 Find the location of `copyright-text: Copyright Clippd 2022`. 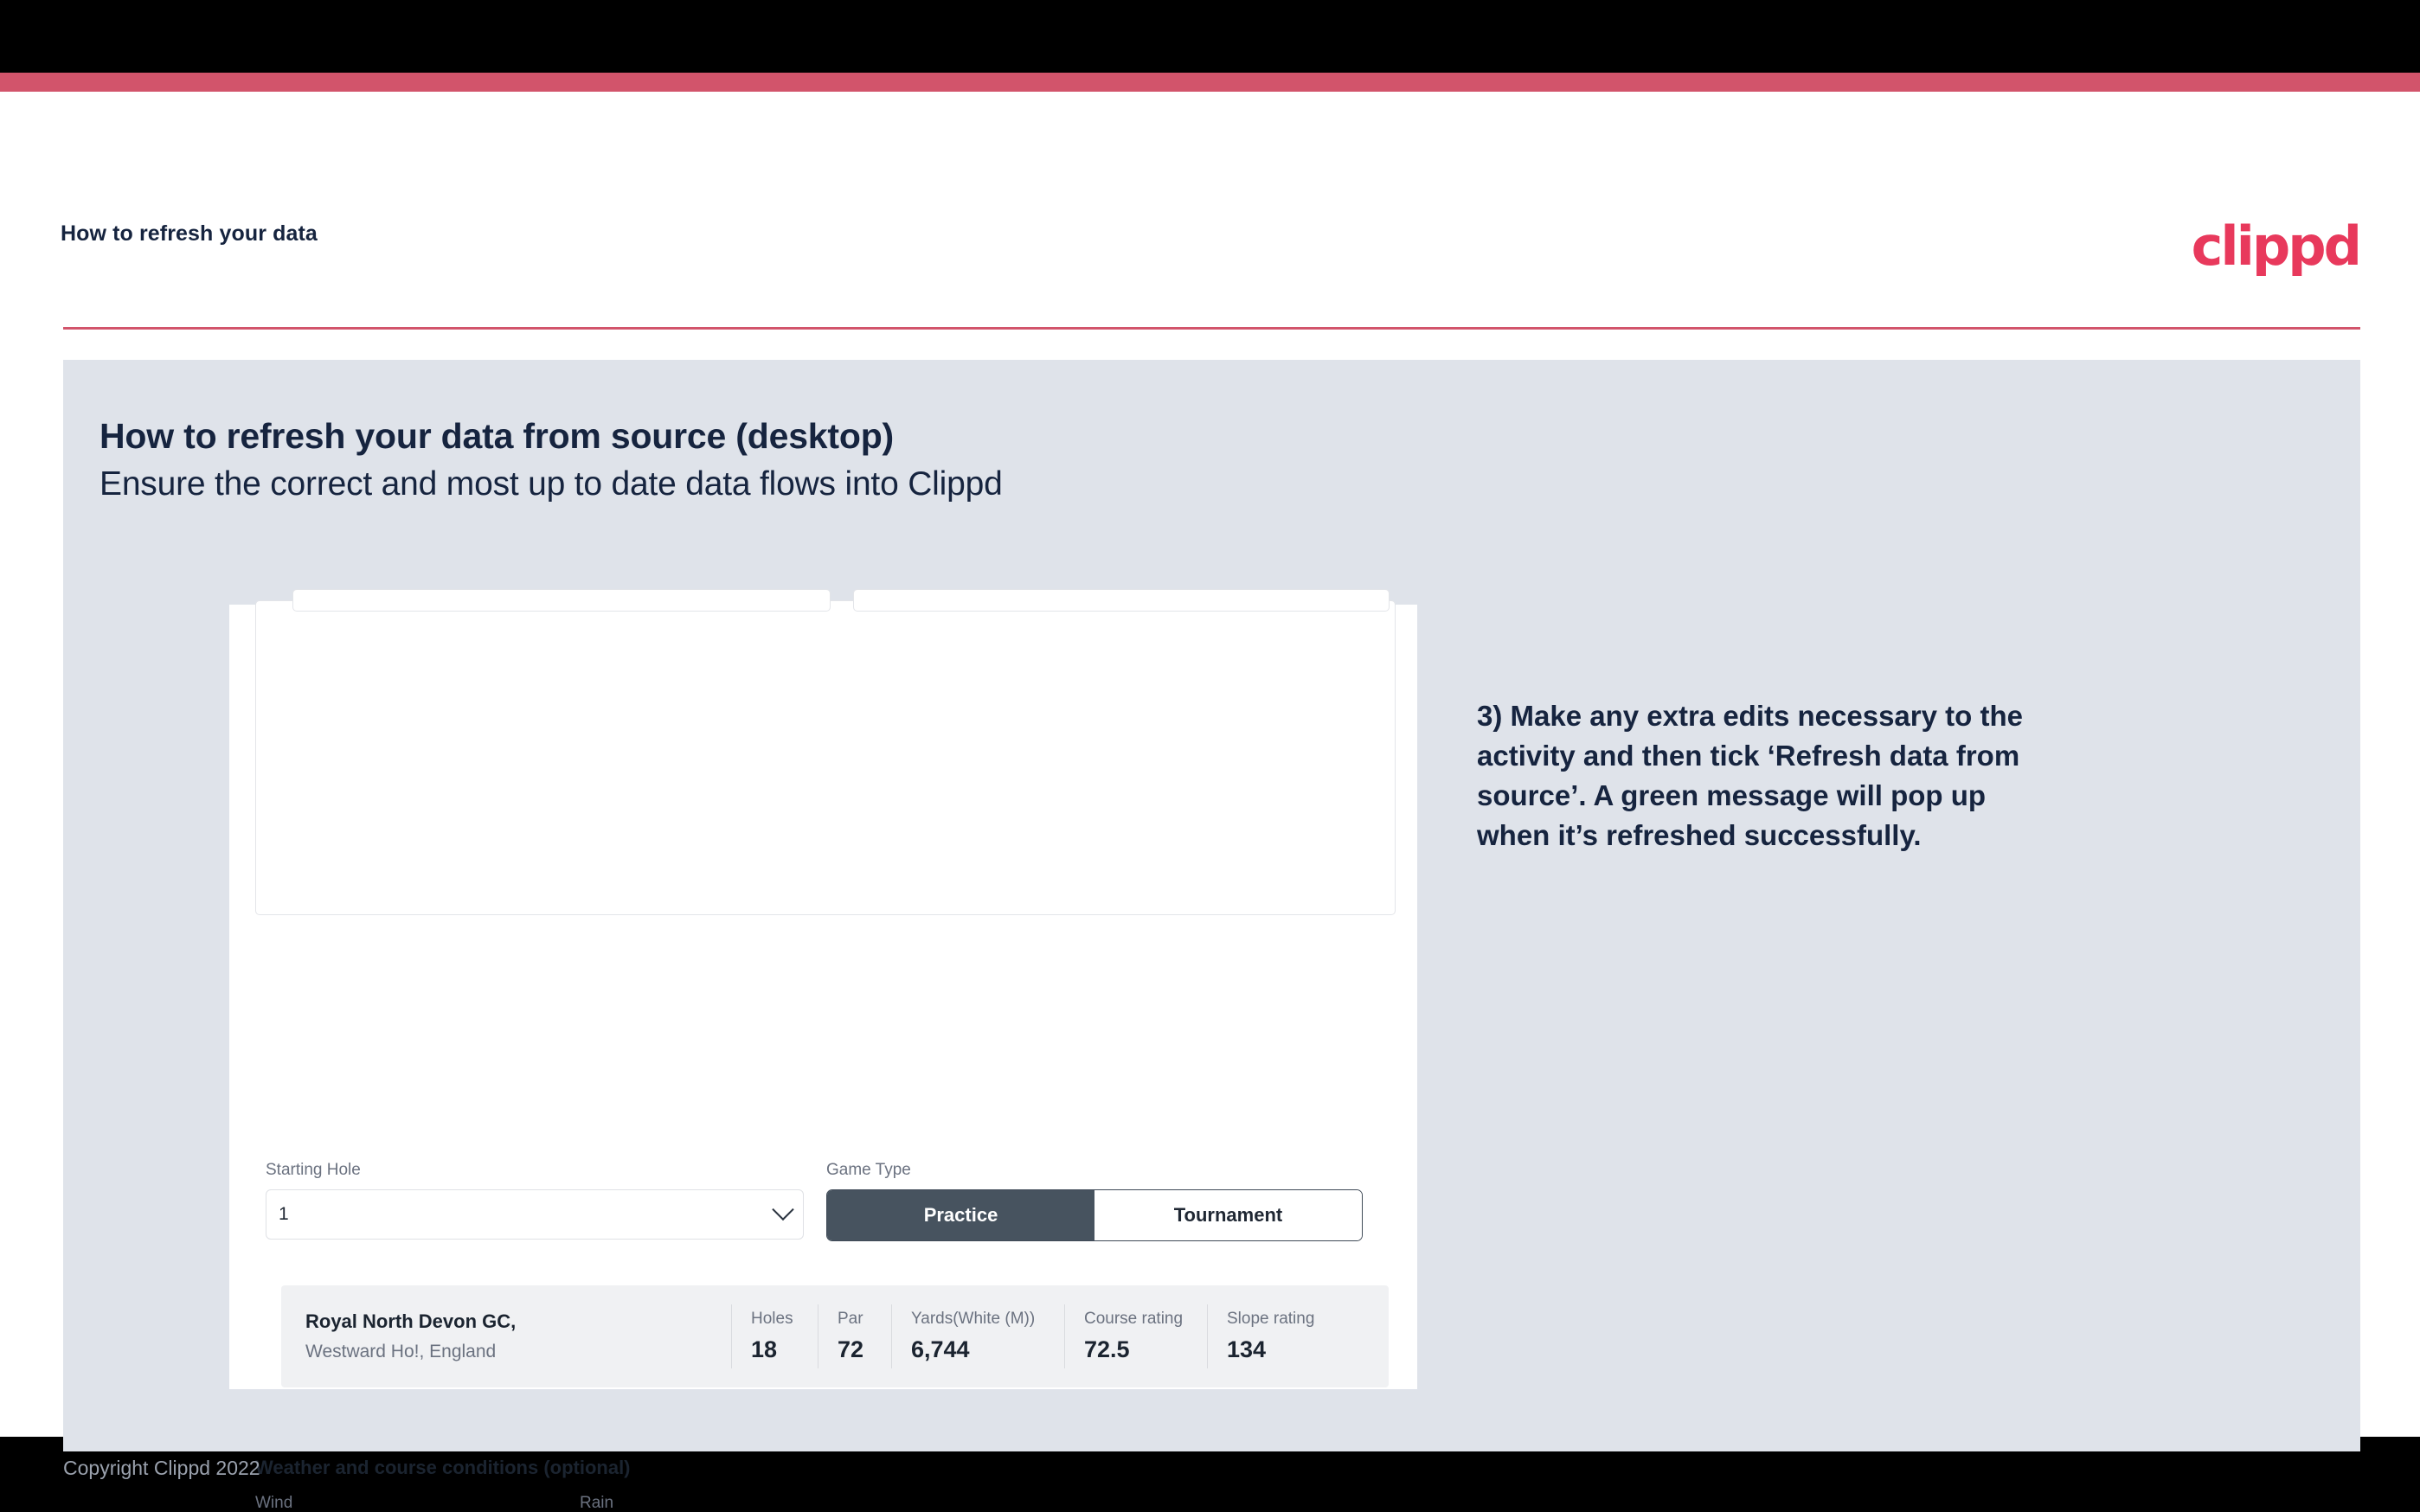

copyright-text: Copyright Clippd 2022 is located at coordinates (161, 1468).